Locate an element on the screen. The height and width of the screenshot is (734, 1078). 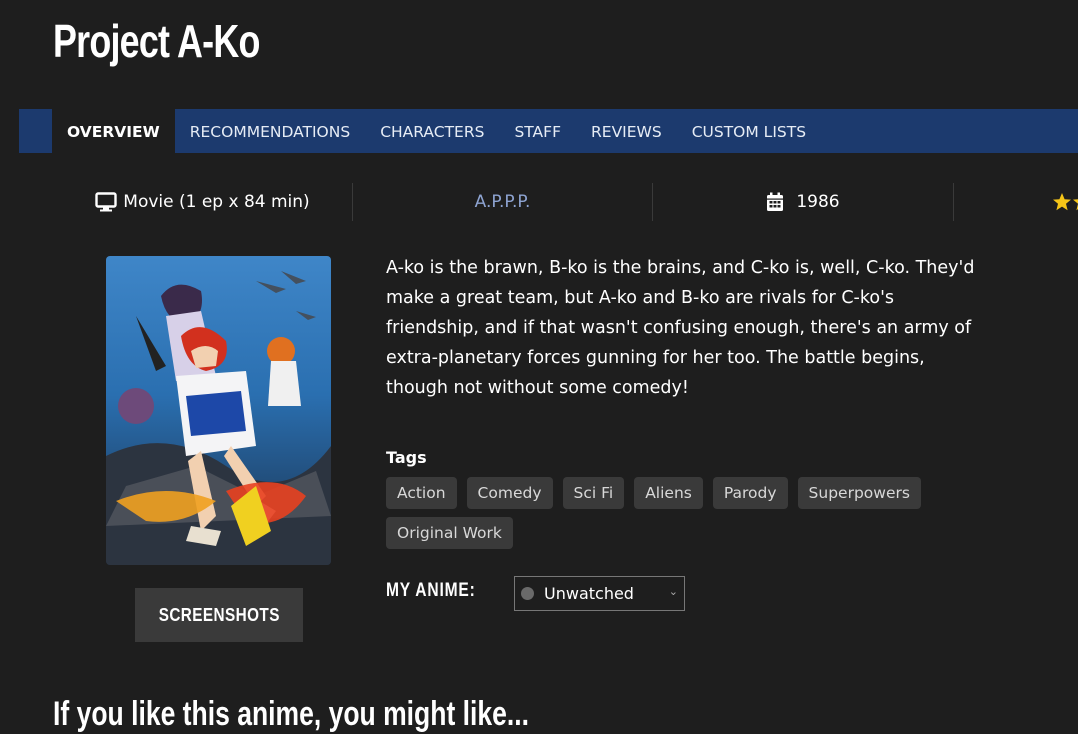
star-icon is located at coordinates (1065, 202).